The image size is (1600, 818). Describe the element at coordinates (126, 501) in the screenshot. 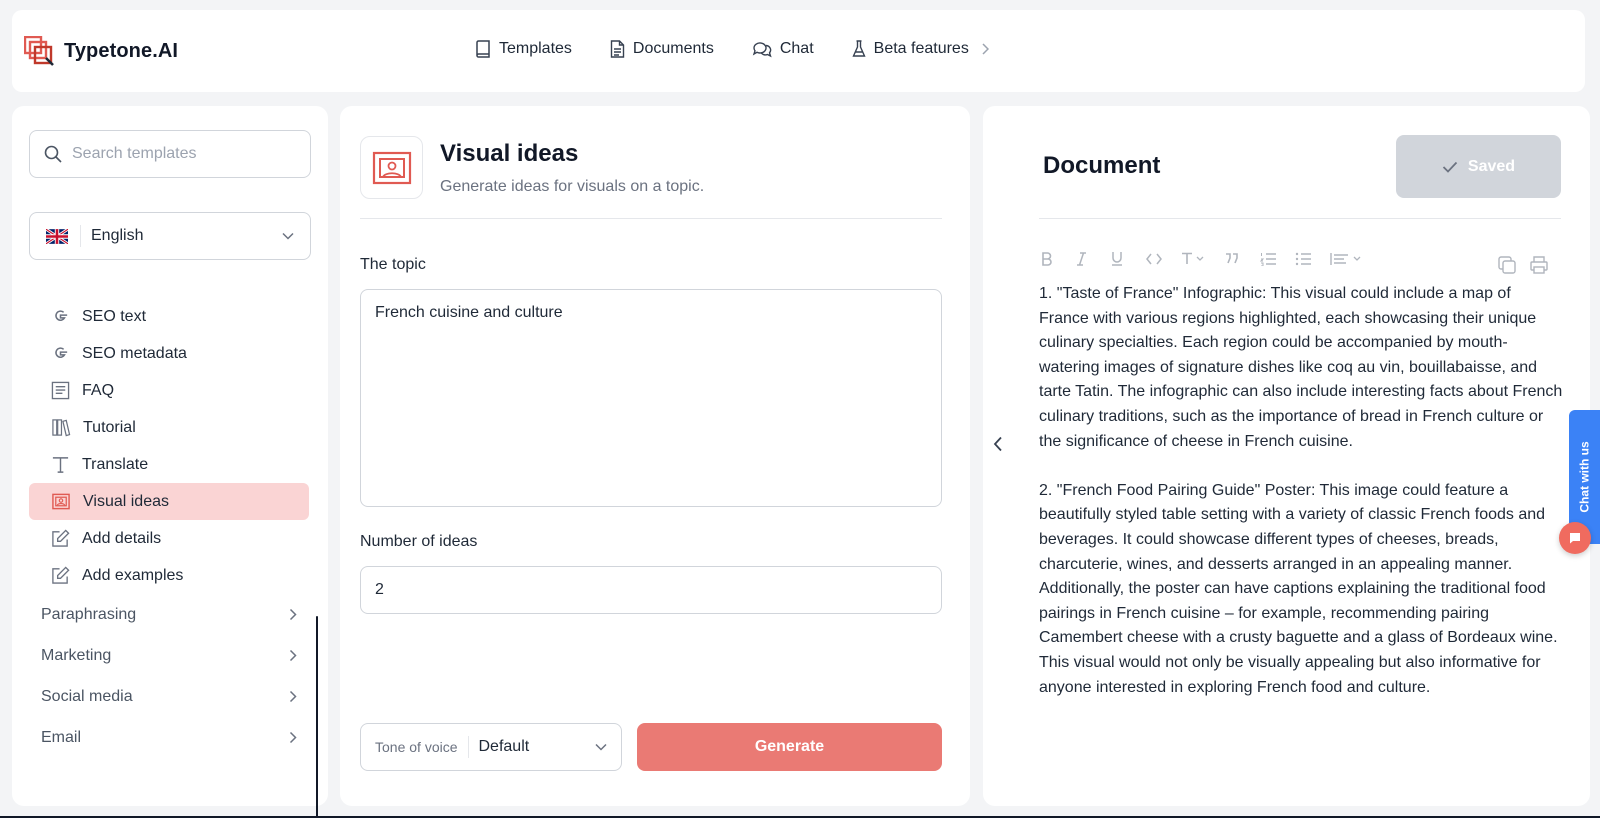

I see `template-label: Visual ideas` at that location.